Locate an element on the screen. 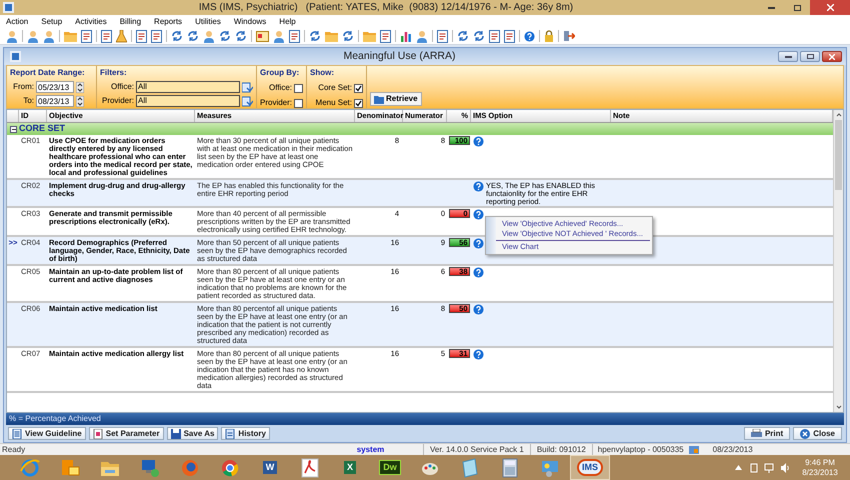  menu-gutter is located at coordinates (491, 235).